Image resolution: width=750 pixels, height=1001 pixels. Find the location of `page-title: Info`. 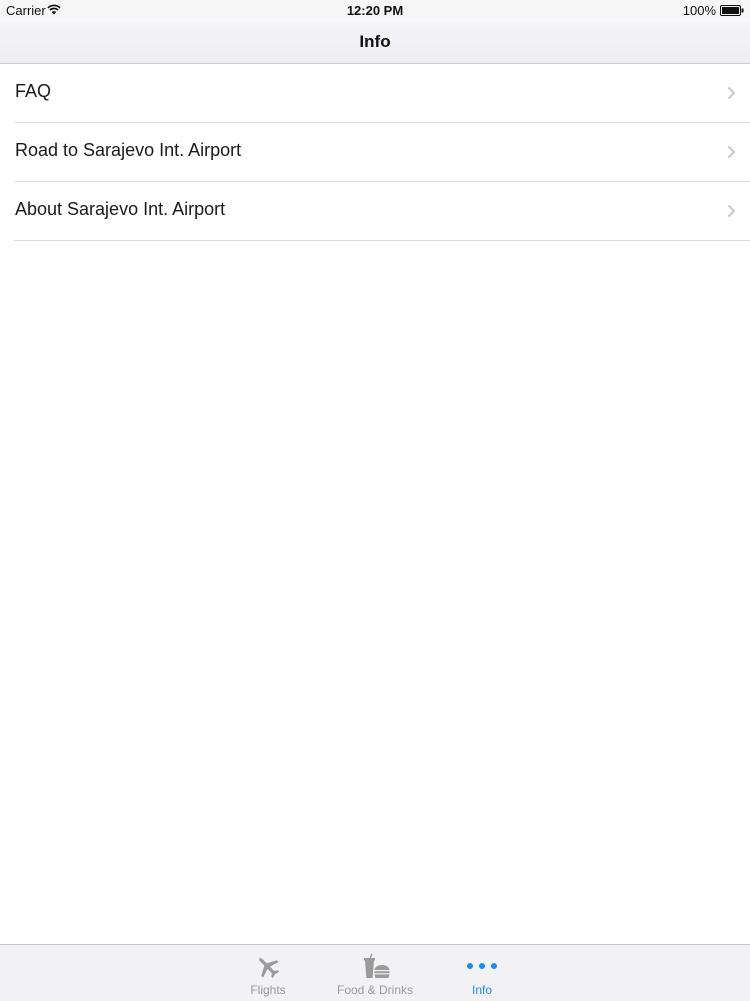

page-title: Info is located at coordinates (375, 41).